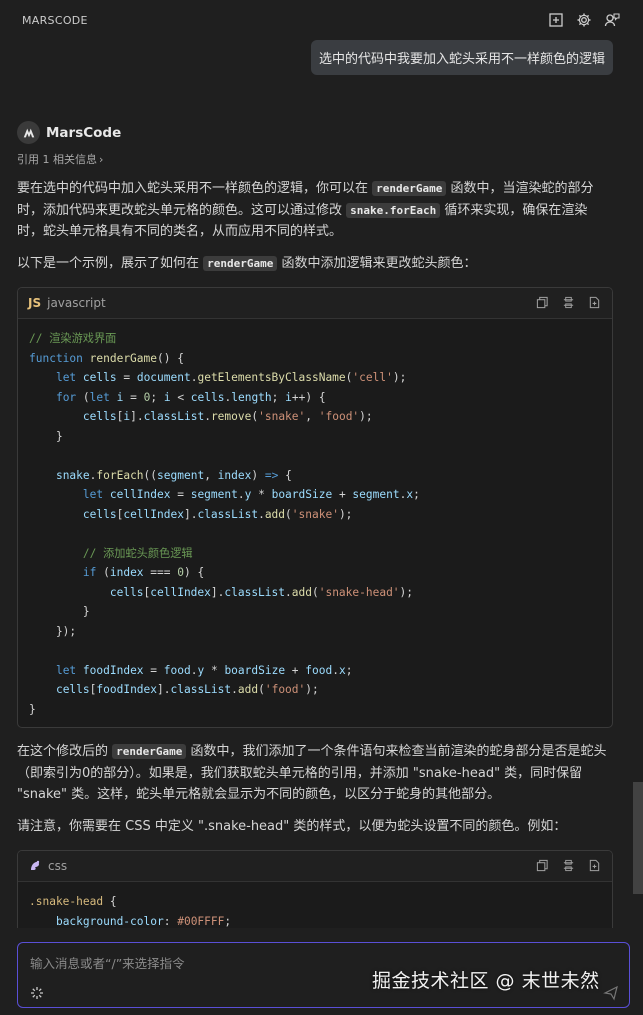 The image size is (643, 1015). Describe the element at coordinates (57, 159) in the screenshot. I see `reference-label: 引用 1 相关信息` at that location.